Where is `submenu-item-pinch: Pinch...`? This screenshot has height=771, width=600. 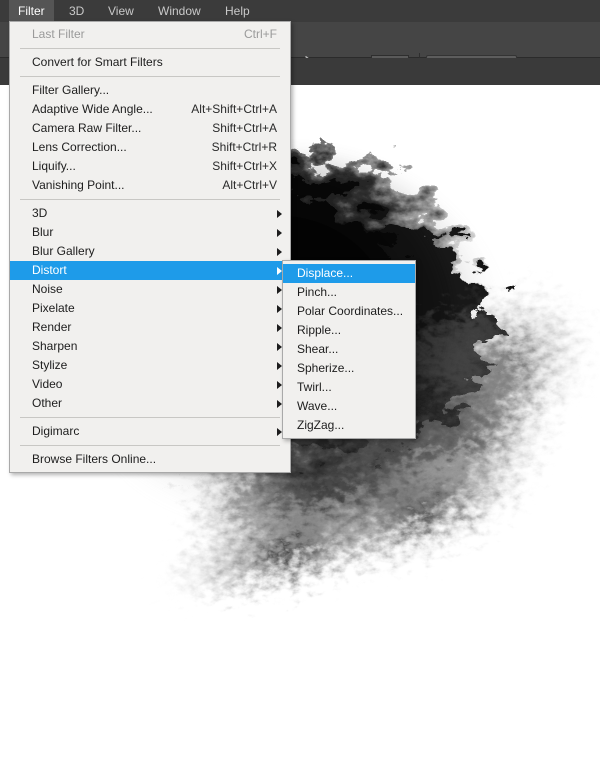 submenu-item-pinch: Pinch... is located at coordinates (349, 292).